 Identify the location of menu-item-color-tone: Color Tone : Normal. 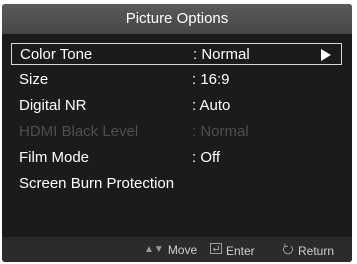
(176, 54).